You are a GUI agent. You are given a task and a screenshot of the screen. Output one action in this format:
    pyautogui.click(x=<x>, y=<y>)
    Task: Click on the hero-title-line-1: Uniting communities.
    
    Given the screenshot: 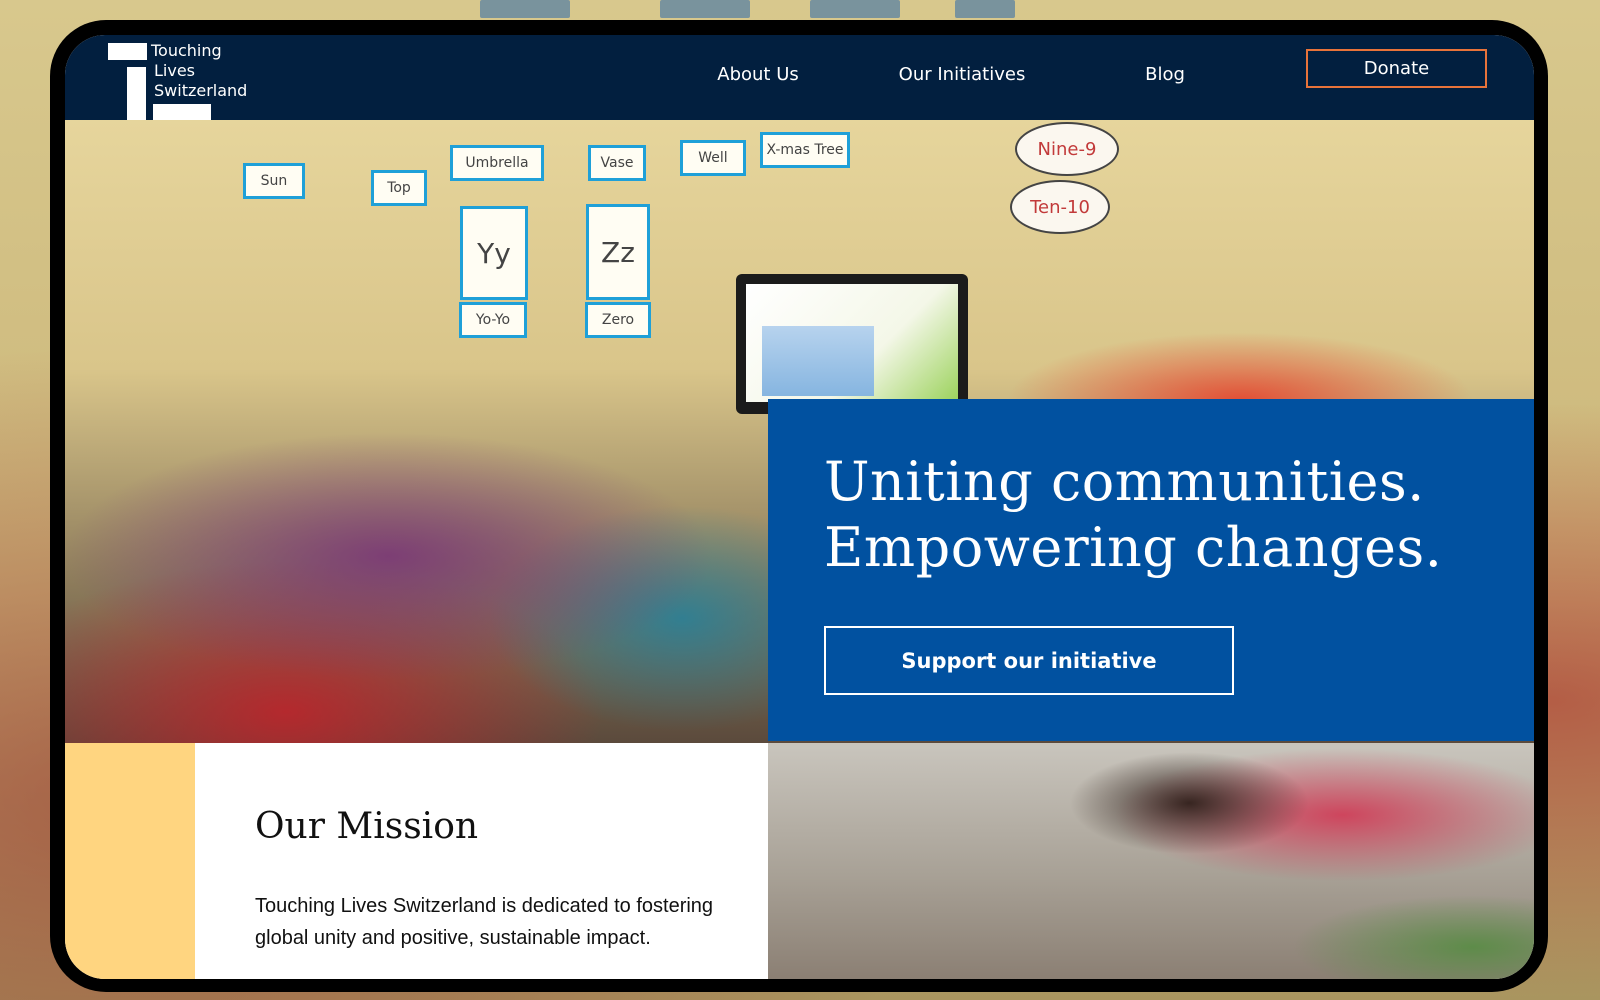 What is the action you would take?
    pyautogui.click(x=1124, y=481)
    